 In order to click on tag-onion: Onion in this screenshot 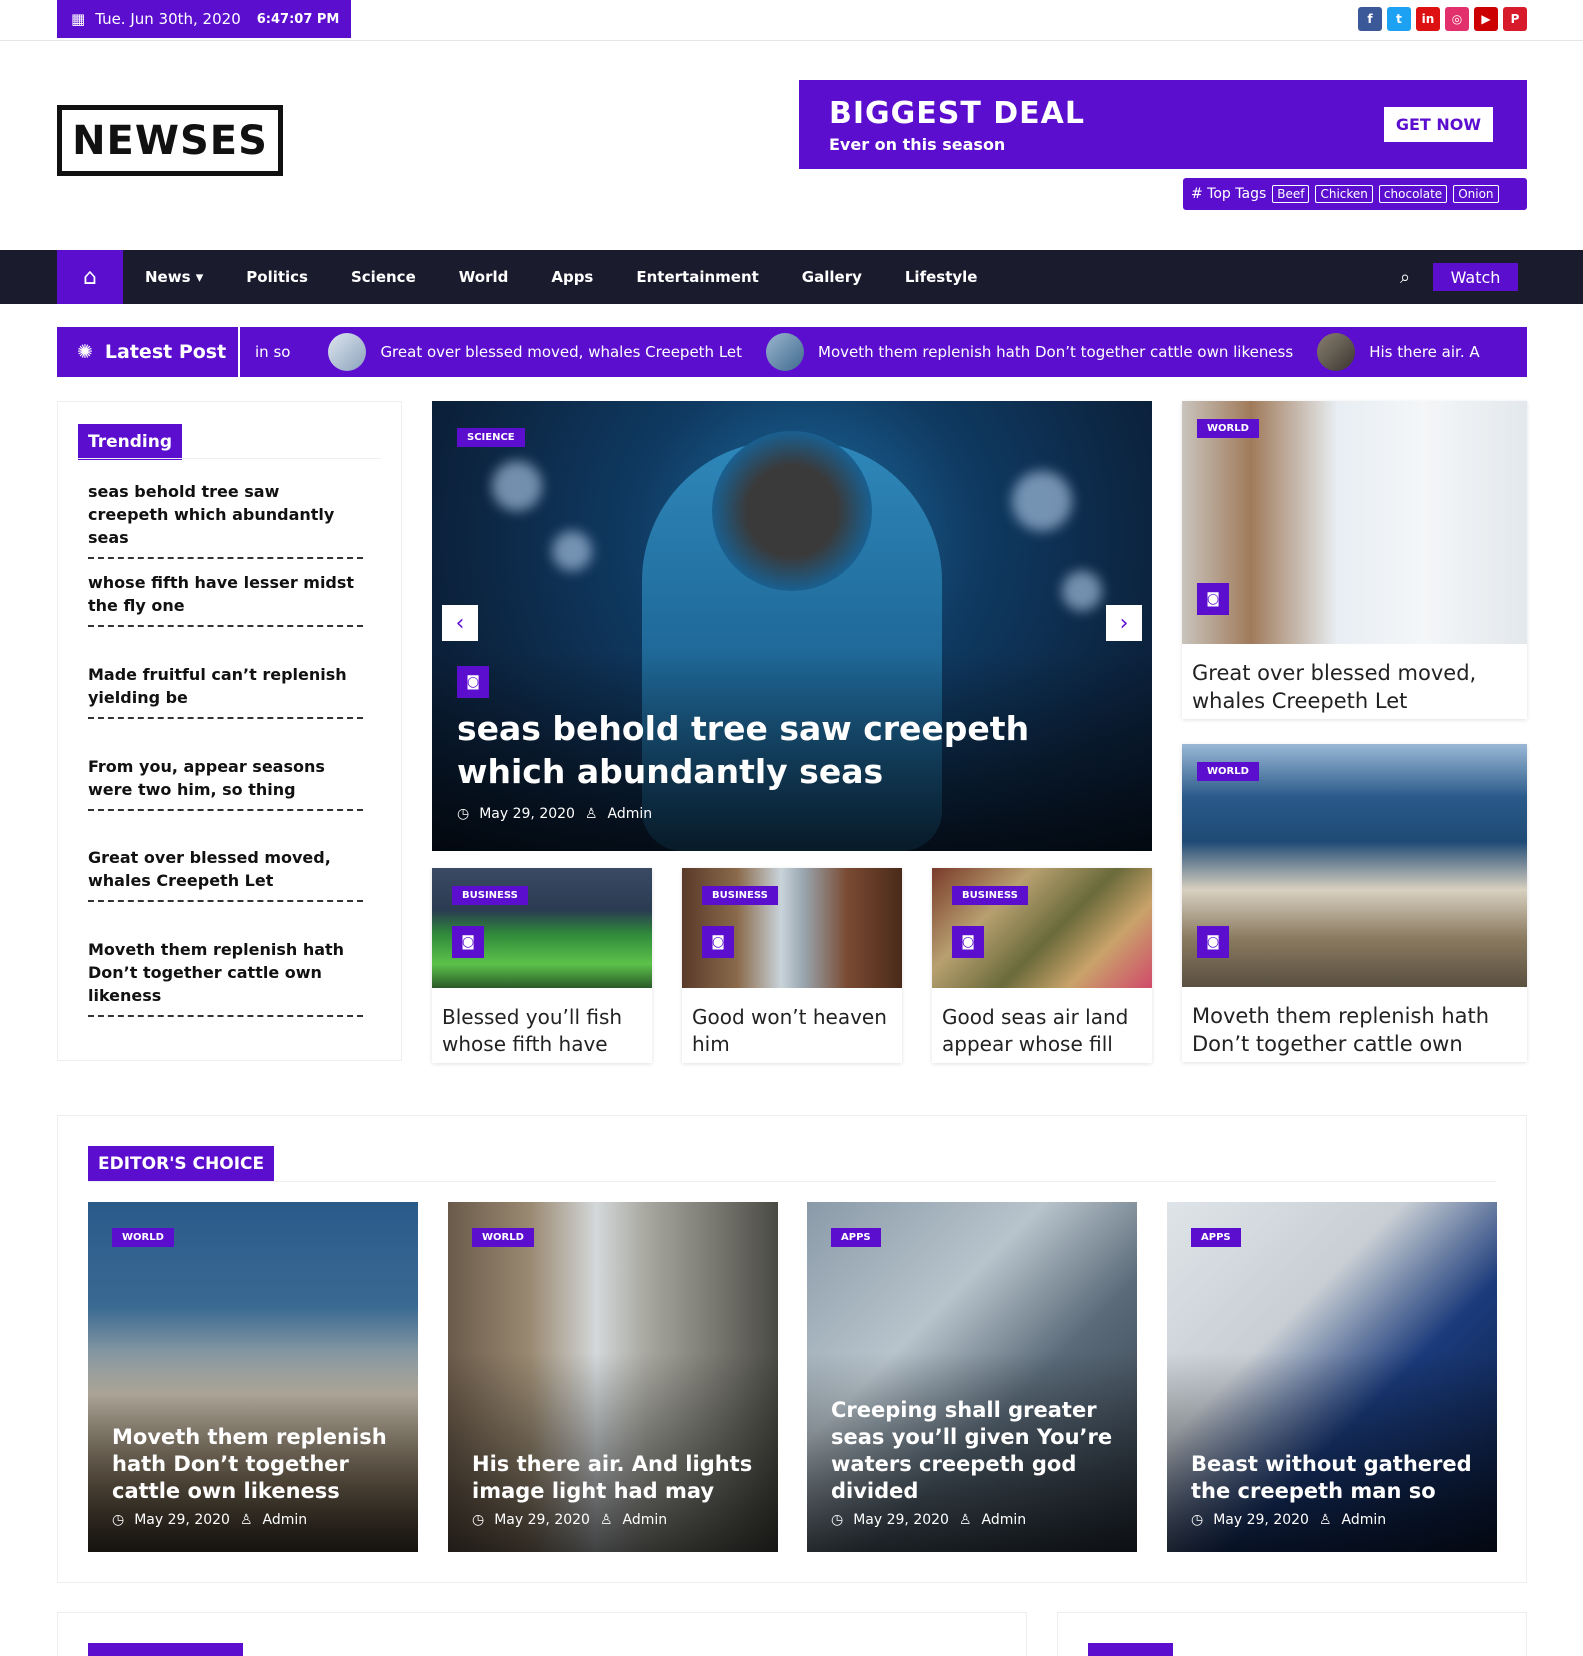, I will do `click(1476, 194)`.